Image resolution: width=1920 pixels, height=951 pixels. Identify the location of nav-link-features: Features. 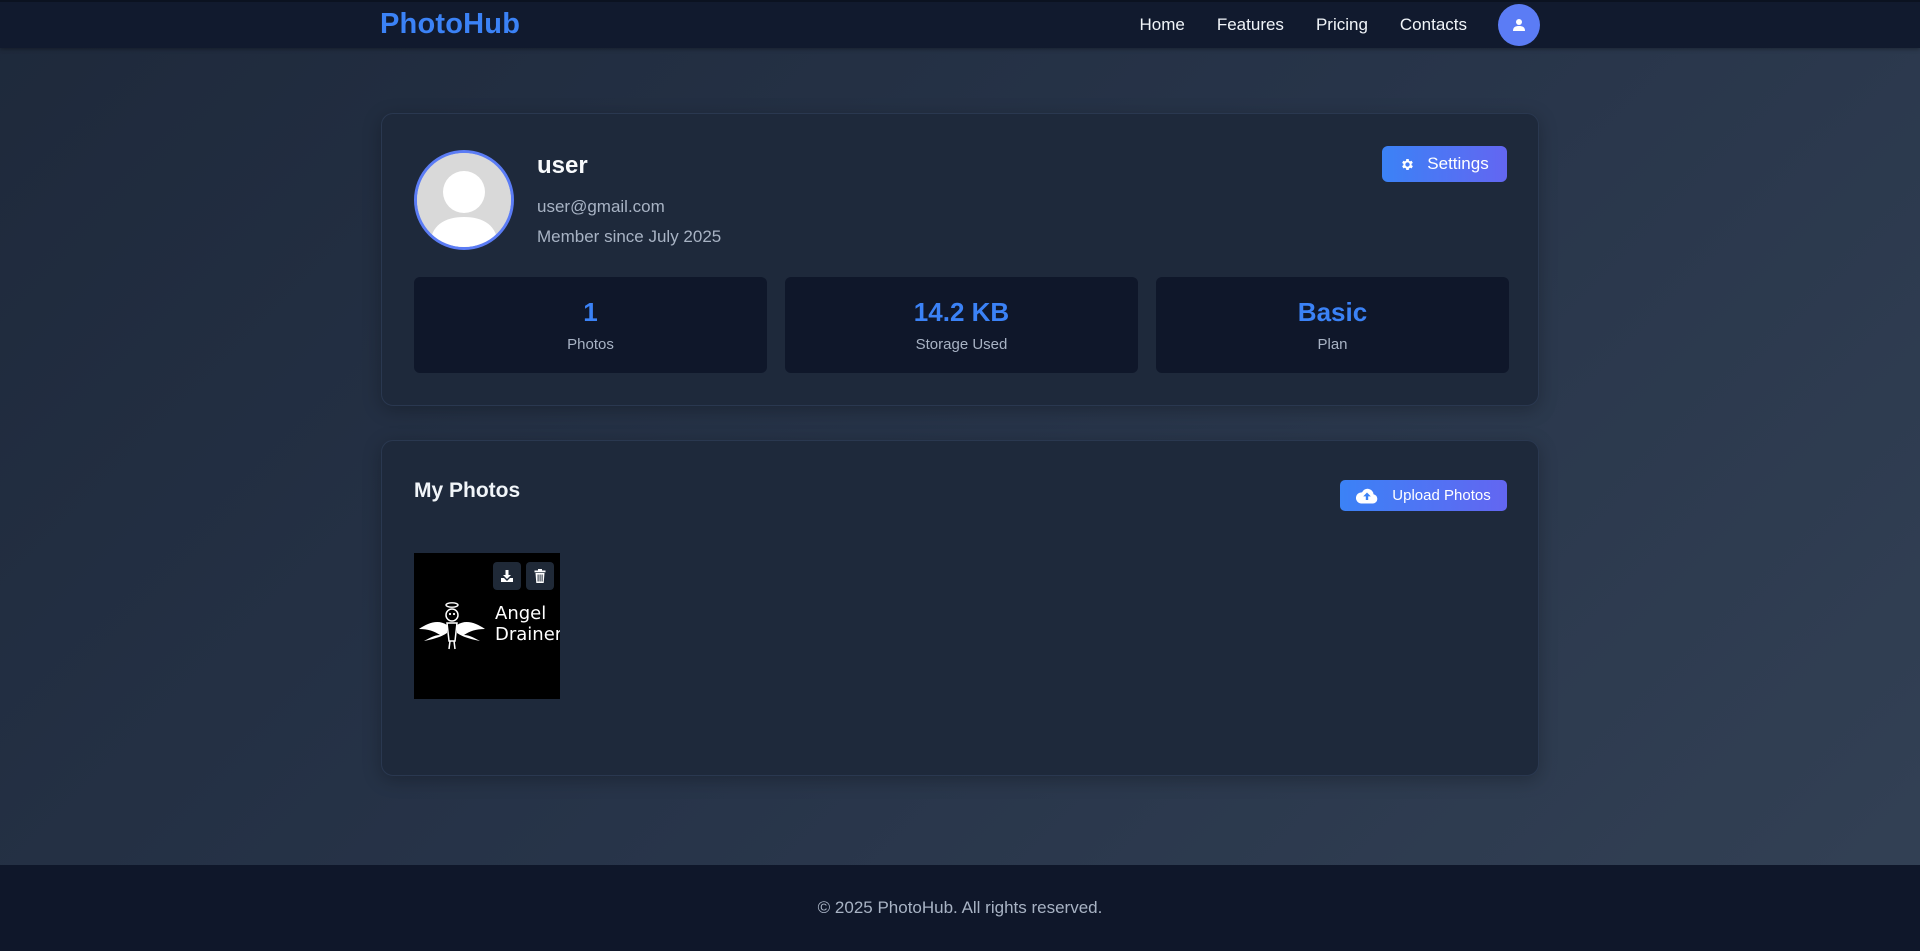
(1250, 25).